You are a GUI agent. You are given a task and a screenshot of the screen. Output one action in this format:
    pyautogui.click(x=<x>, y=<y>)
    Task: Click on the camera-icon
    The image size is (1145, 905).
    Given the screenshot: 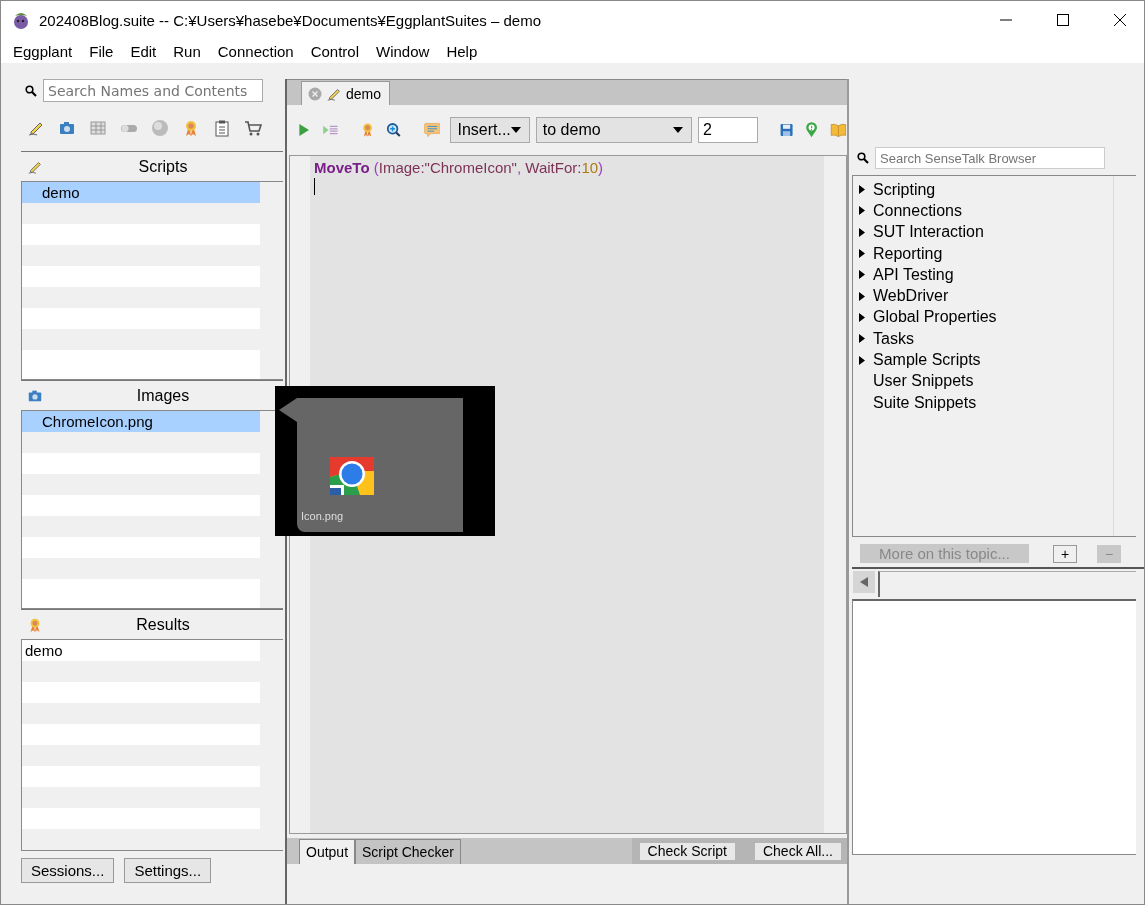 What is the action you would take?
    pyautogui.click(x=67, y=128)
    